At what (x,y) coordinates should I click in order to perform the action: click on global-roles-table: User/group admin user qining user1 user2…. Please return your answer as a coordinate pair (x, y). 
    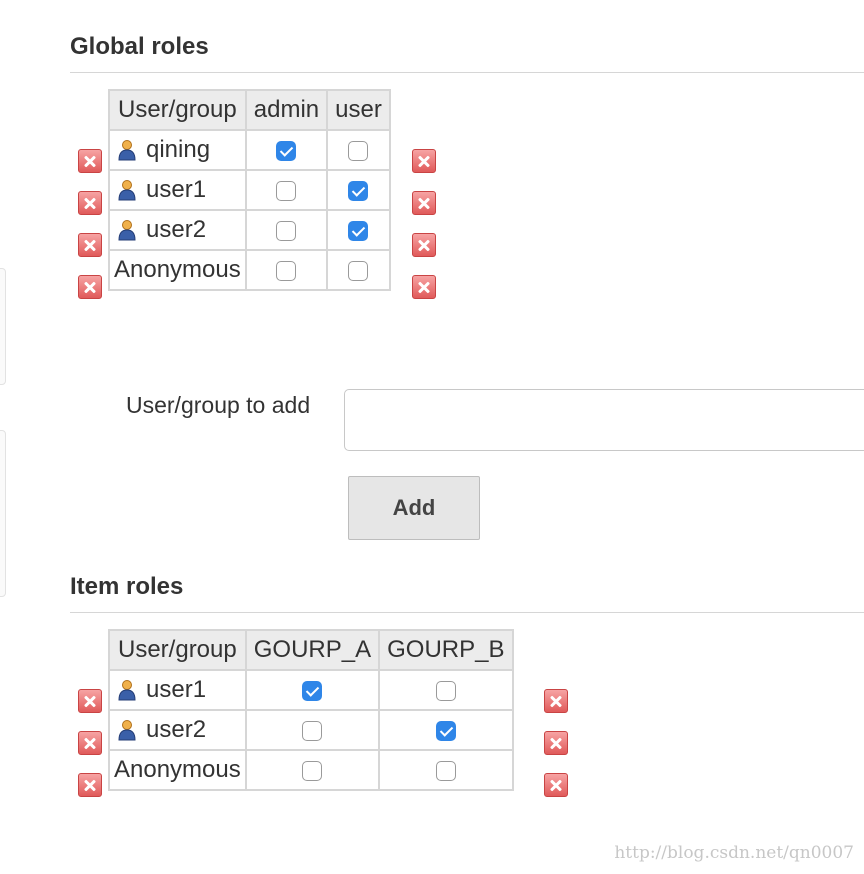
    Looking at the image, I should click on (249, 190).